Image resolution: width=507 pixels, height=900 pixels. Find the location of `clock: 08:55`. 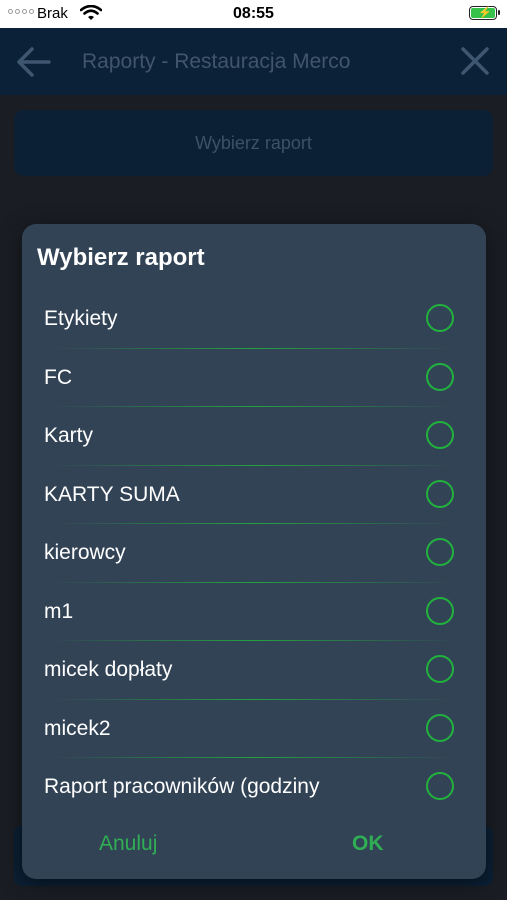

clock: 08:55 is located at coordinates (253, 13).